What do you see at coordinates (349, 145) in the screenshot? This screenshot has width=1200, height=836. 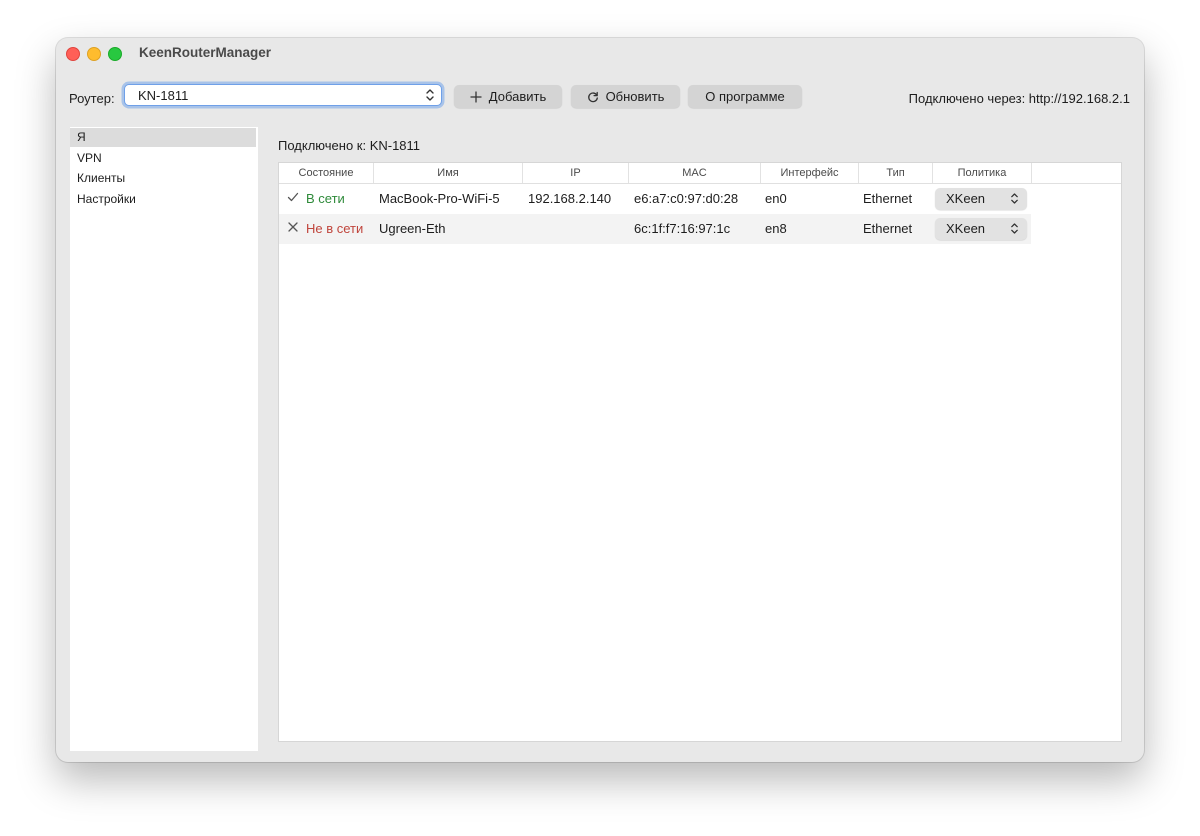 I see `connected-to-label: Подключено к: KN-1811` at bounding box center [349, 145].